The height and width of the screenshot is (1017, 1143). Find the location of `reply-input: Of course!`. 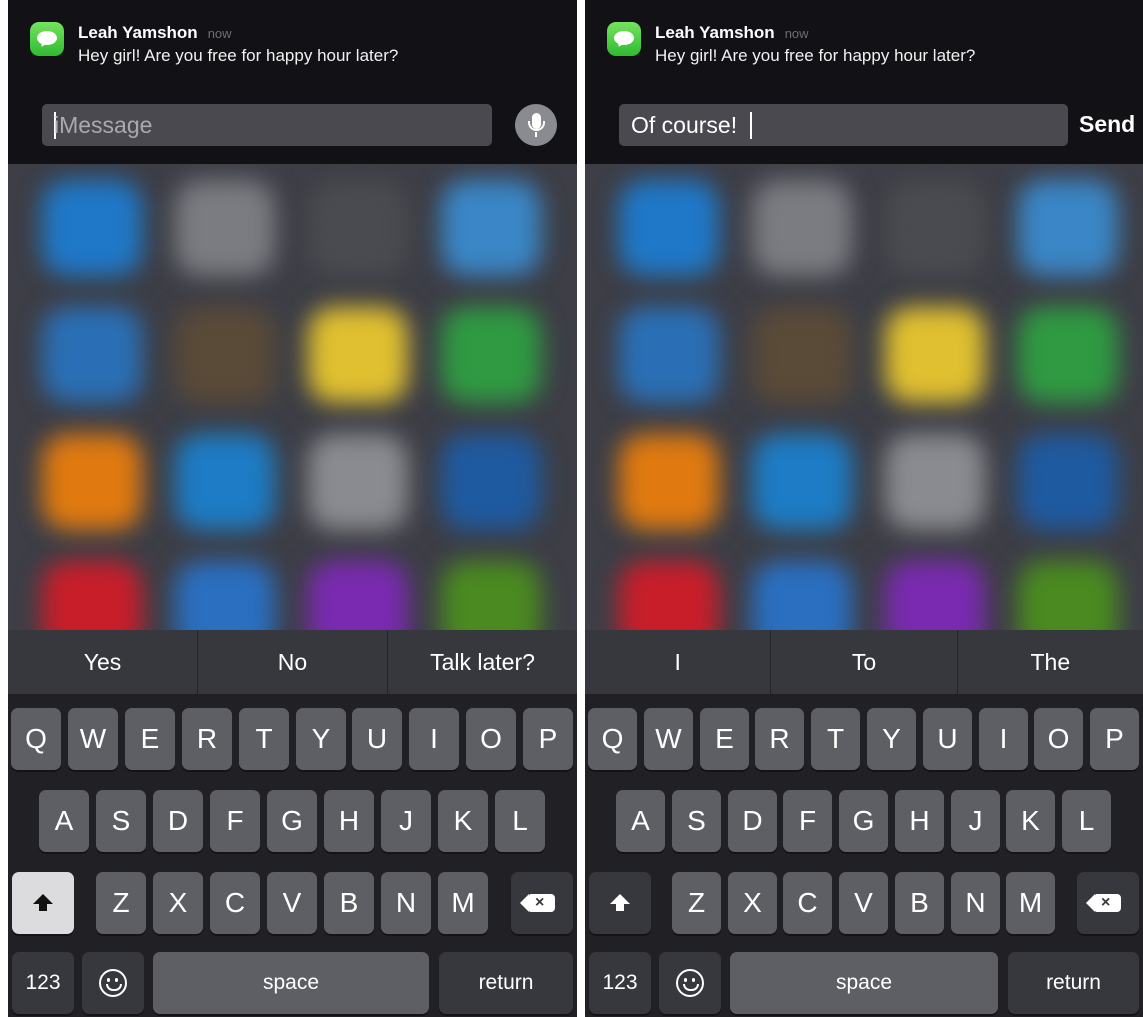

reply-input: Of course! is located at coordinates (843, 125).